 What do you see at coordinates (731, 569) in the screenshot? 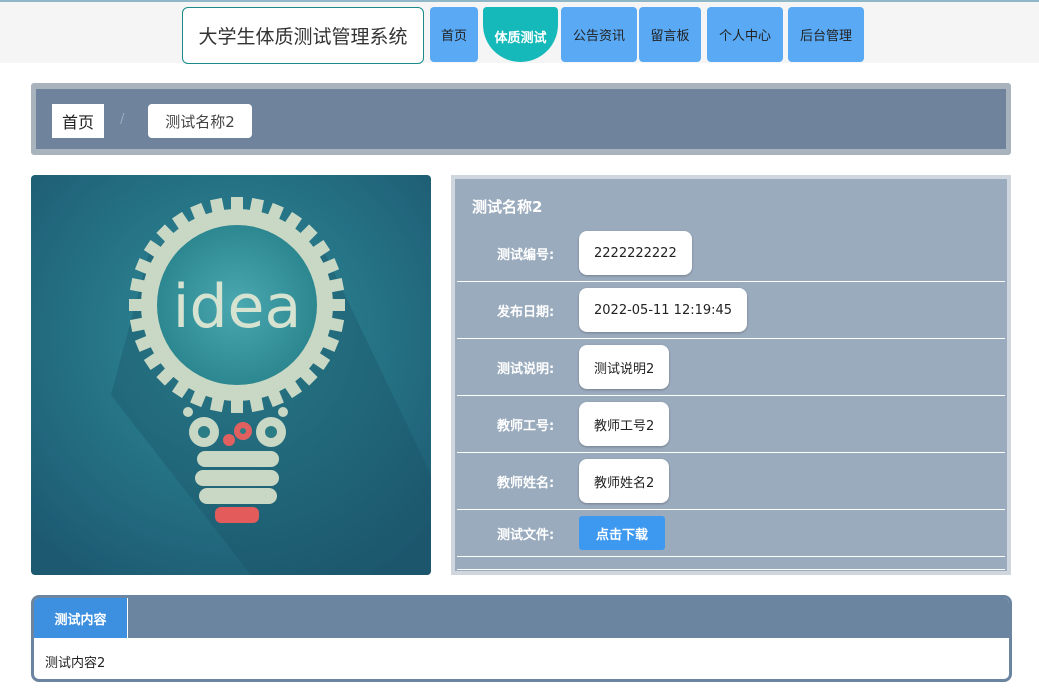
I see `divider` at bounding box center [731, 569].